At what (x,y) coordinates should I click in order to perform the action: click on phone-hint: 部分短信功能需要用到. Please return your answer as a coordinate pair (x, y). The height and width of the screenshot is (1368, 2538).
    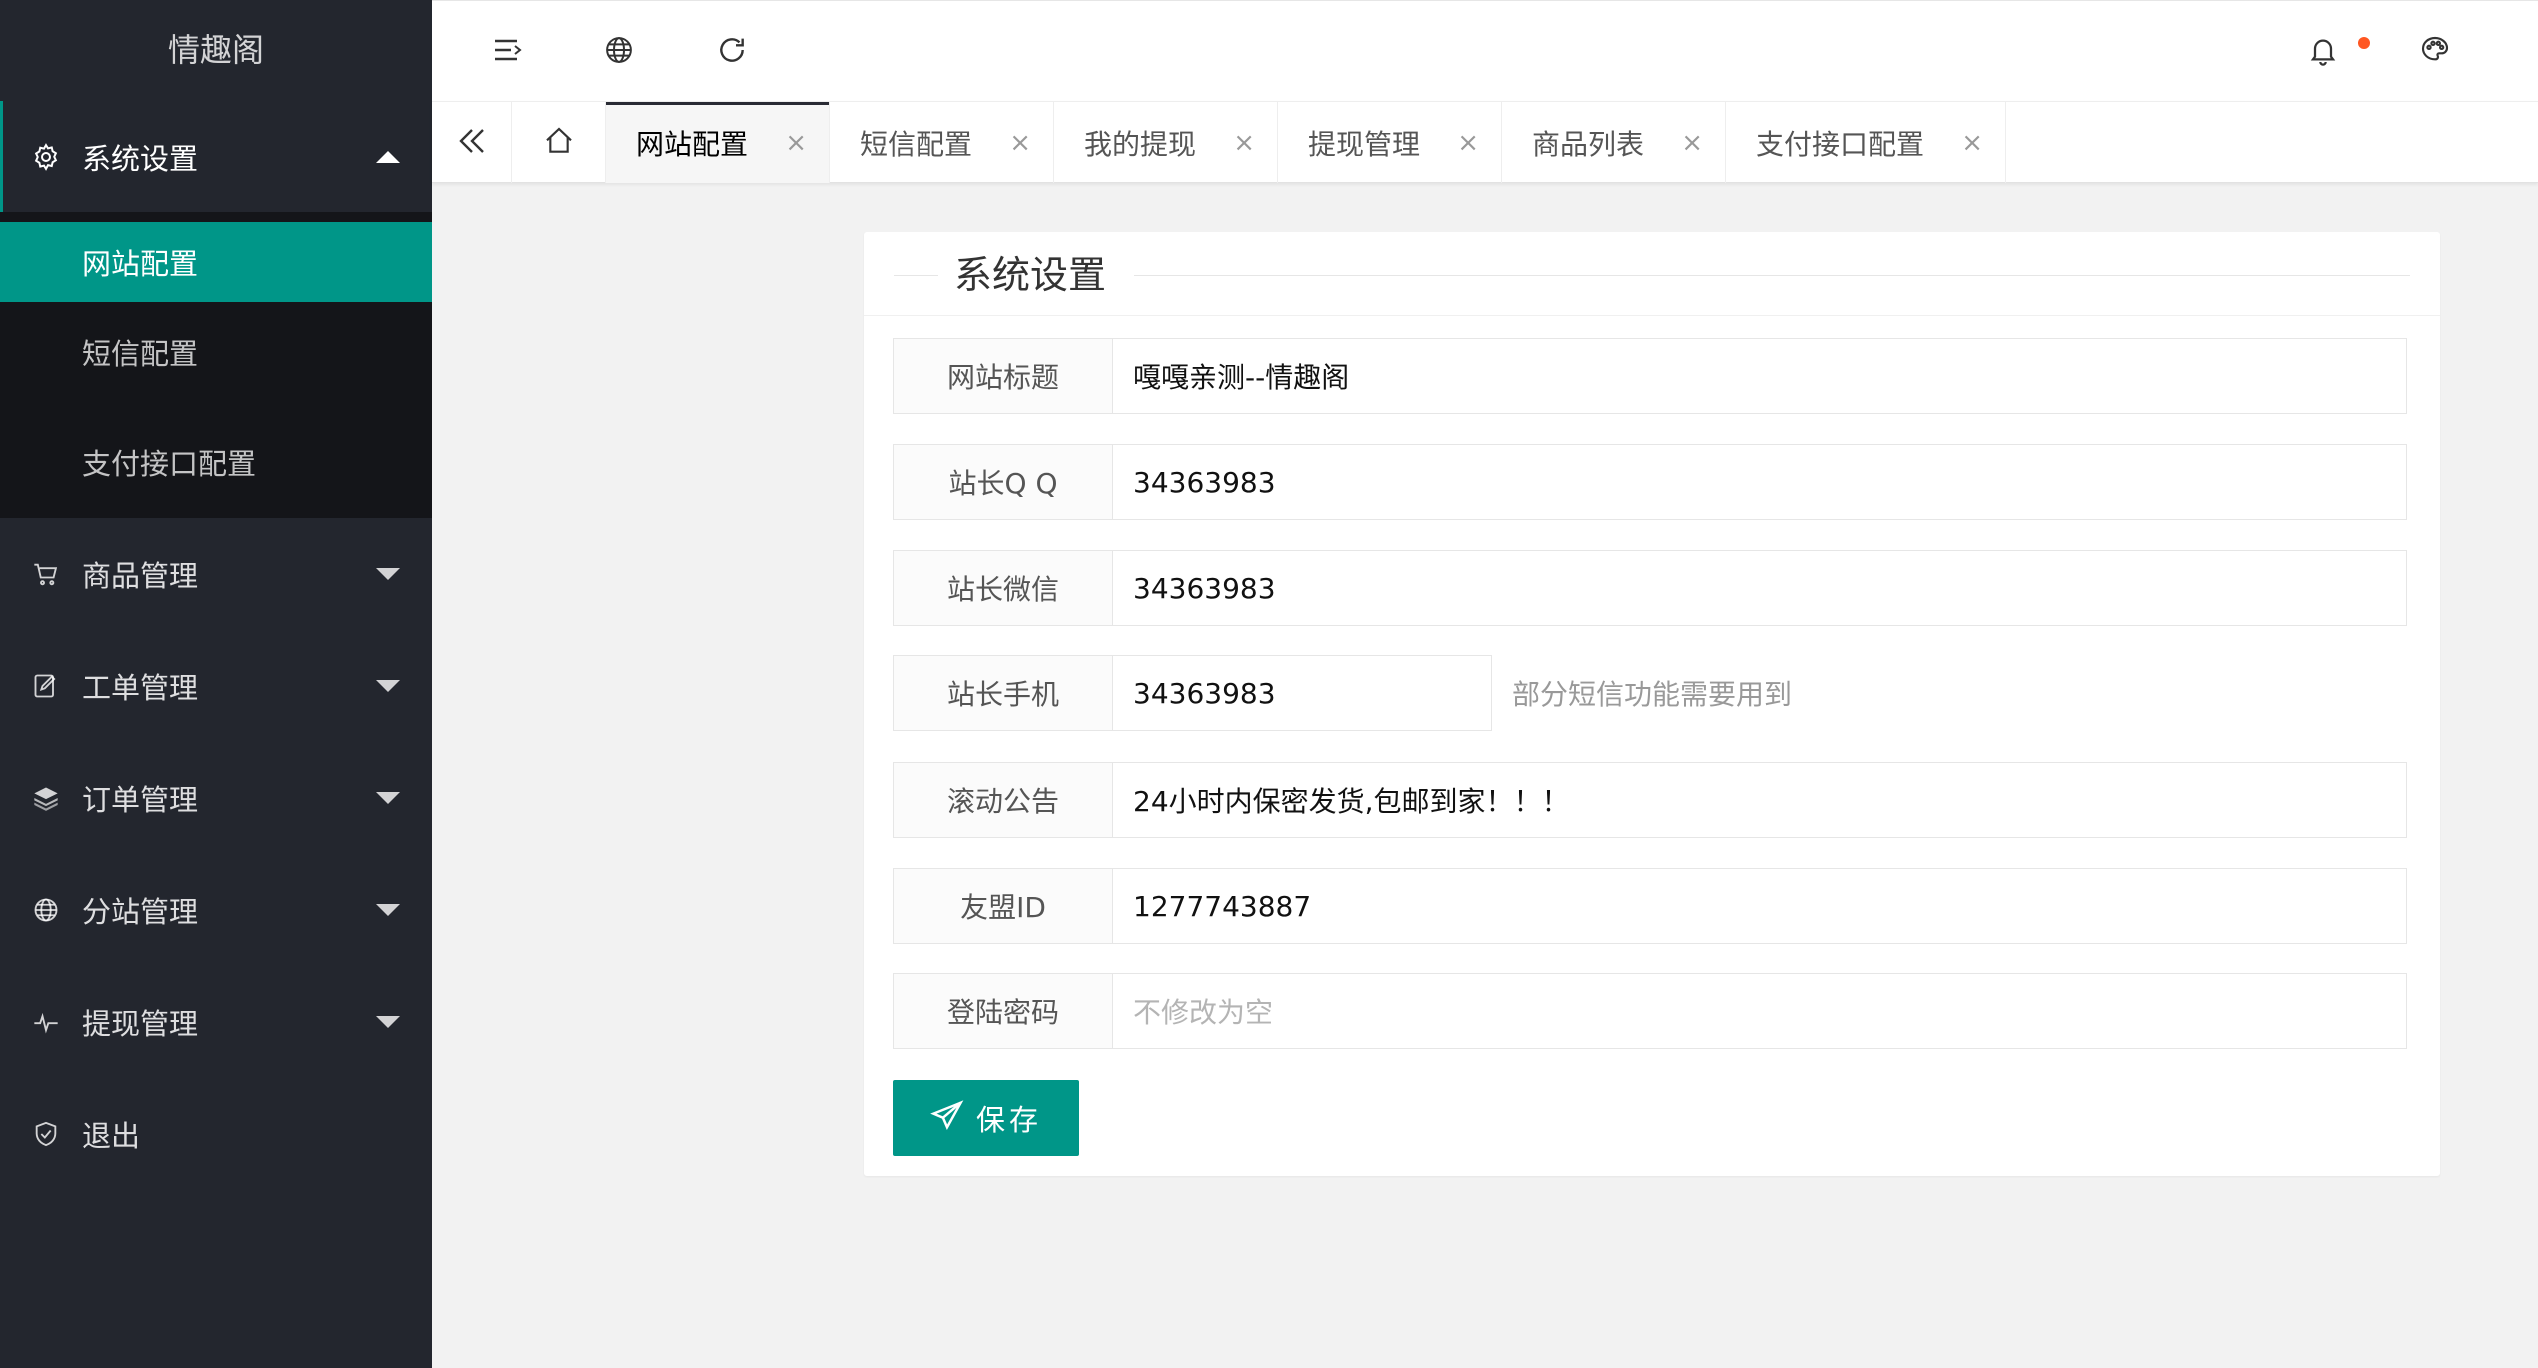
    Looking at the image, I should click on (1652, 694).